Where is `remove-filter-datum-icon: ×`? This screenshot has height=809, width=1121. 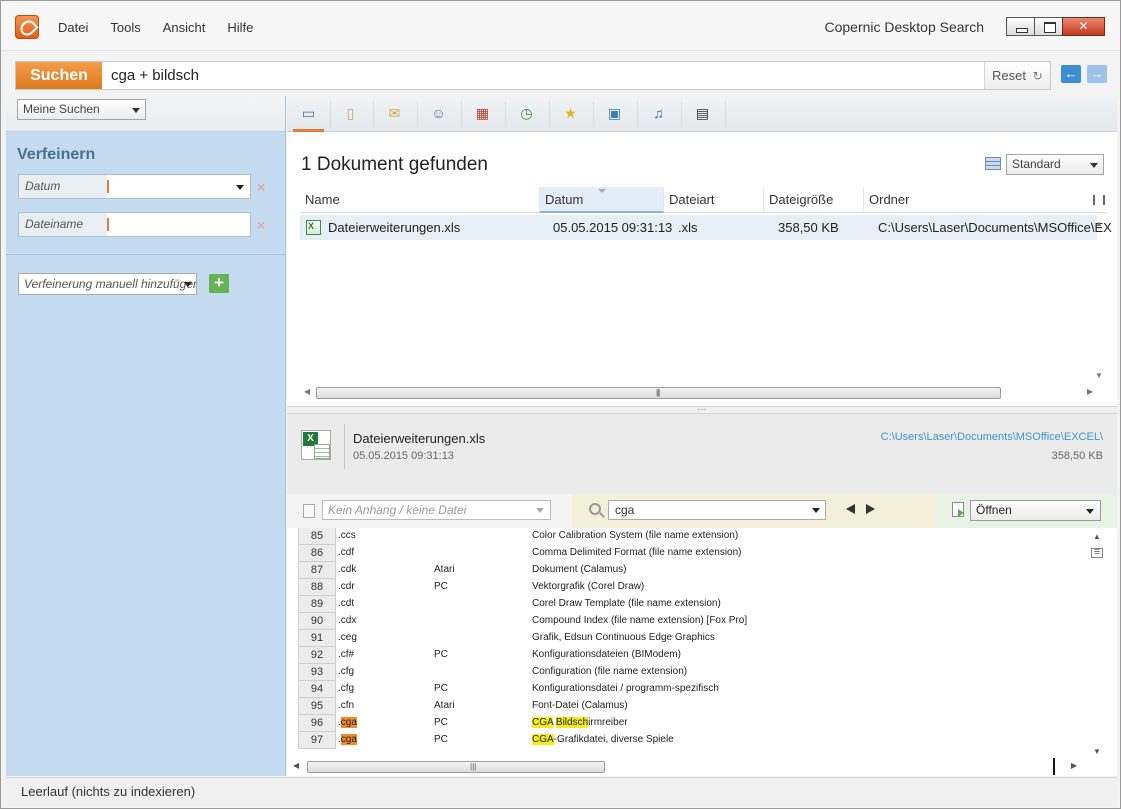 remove-filter-datum-icon: × is located at coordinates (263, 187).